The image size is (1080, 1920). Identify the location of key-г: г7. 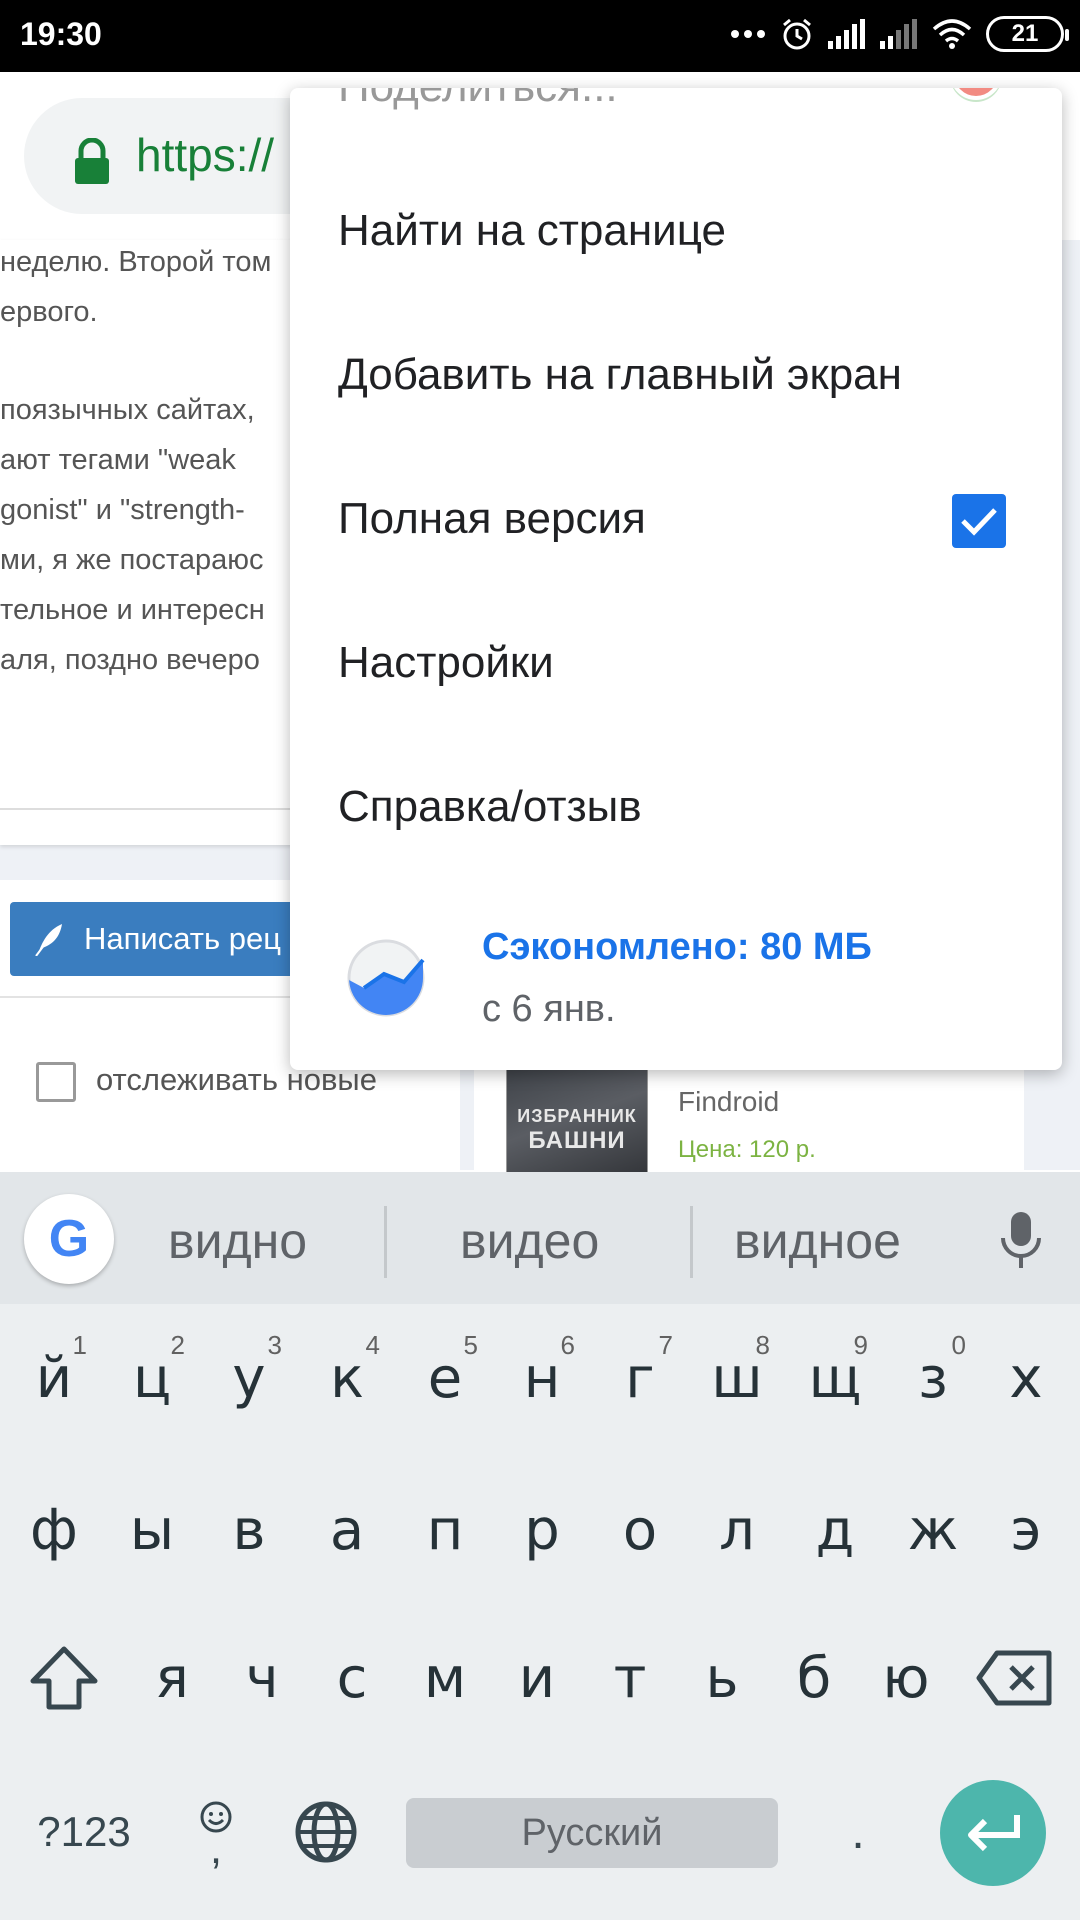
(640, 1378).